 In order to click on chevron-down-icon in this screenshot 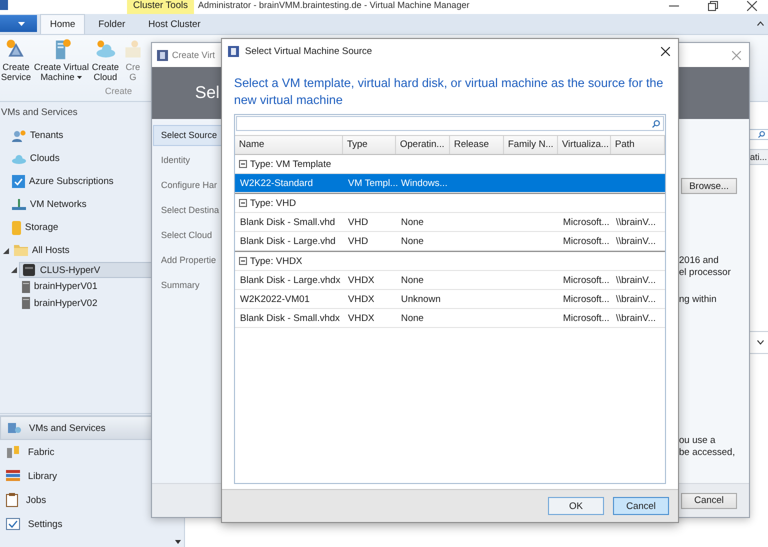, I will do `click(760, 342)`.